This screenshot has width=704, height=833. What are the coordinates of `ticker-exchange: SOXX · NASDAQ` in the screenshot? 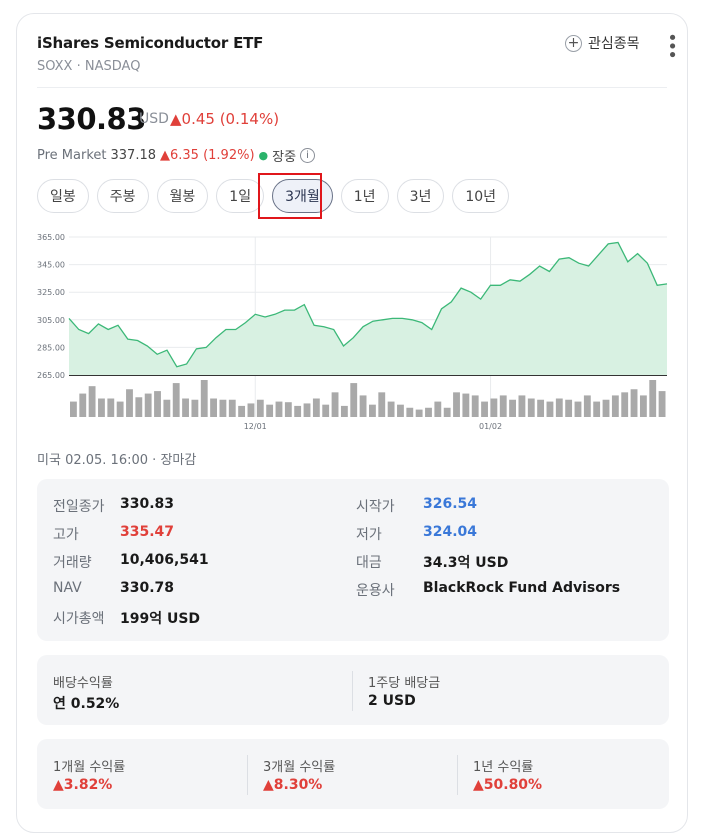 It's located at (89, 66).